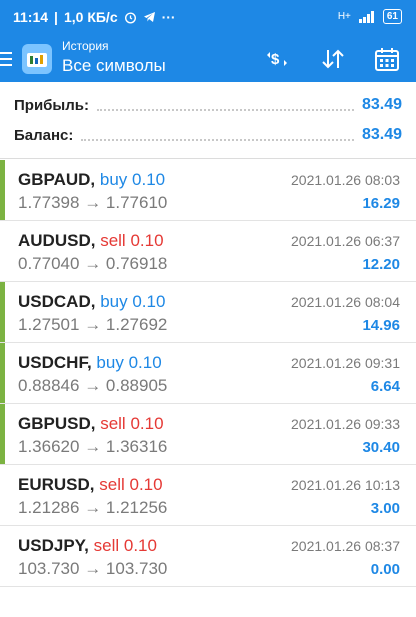 Image resolution: width=416 pixels, height=617 pixels. What do you see at coordinates (345, 424) in the screenshot?
I see `deal-time: 2021.01.26 09:33` at bounding box center [345, 424].